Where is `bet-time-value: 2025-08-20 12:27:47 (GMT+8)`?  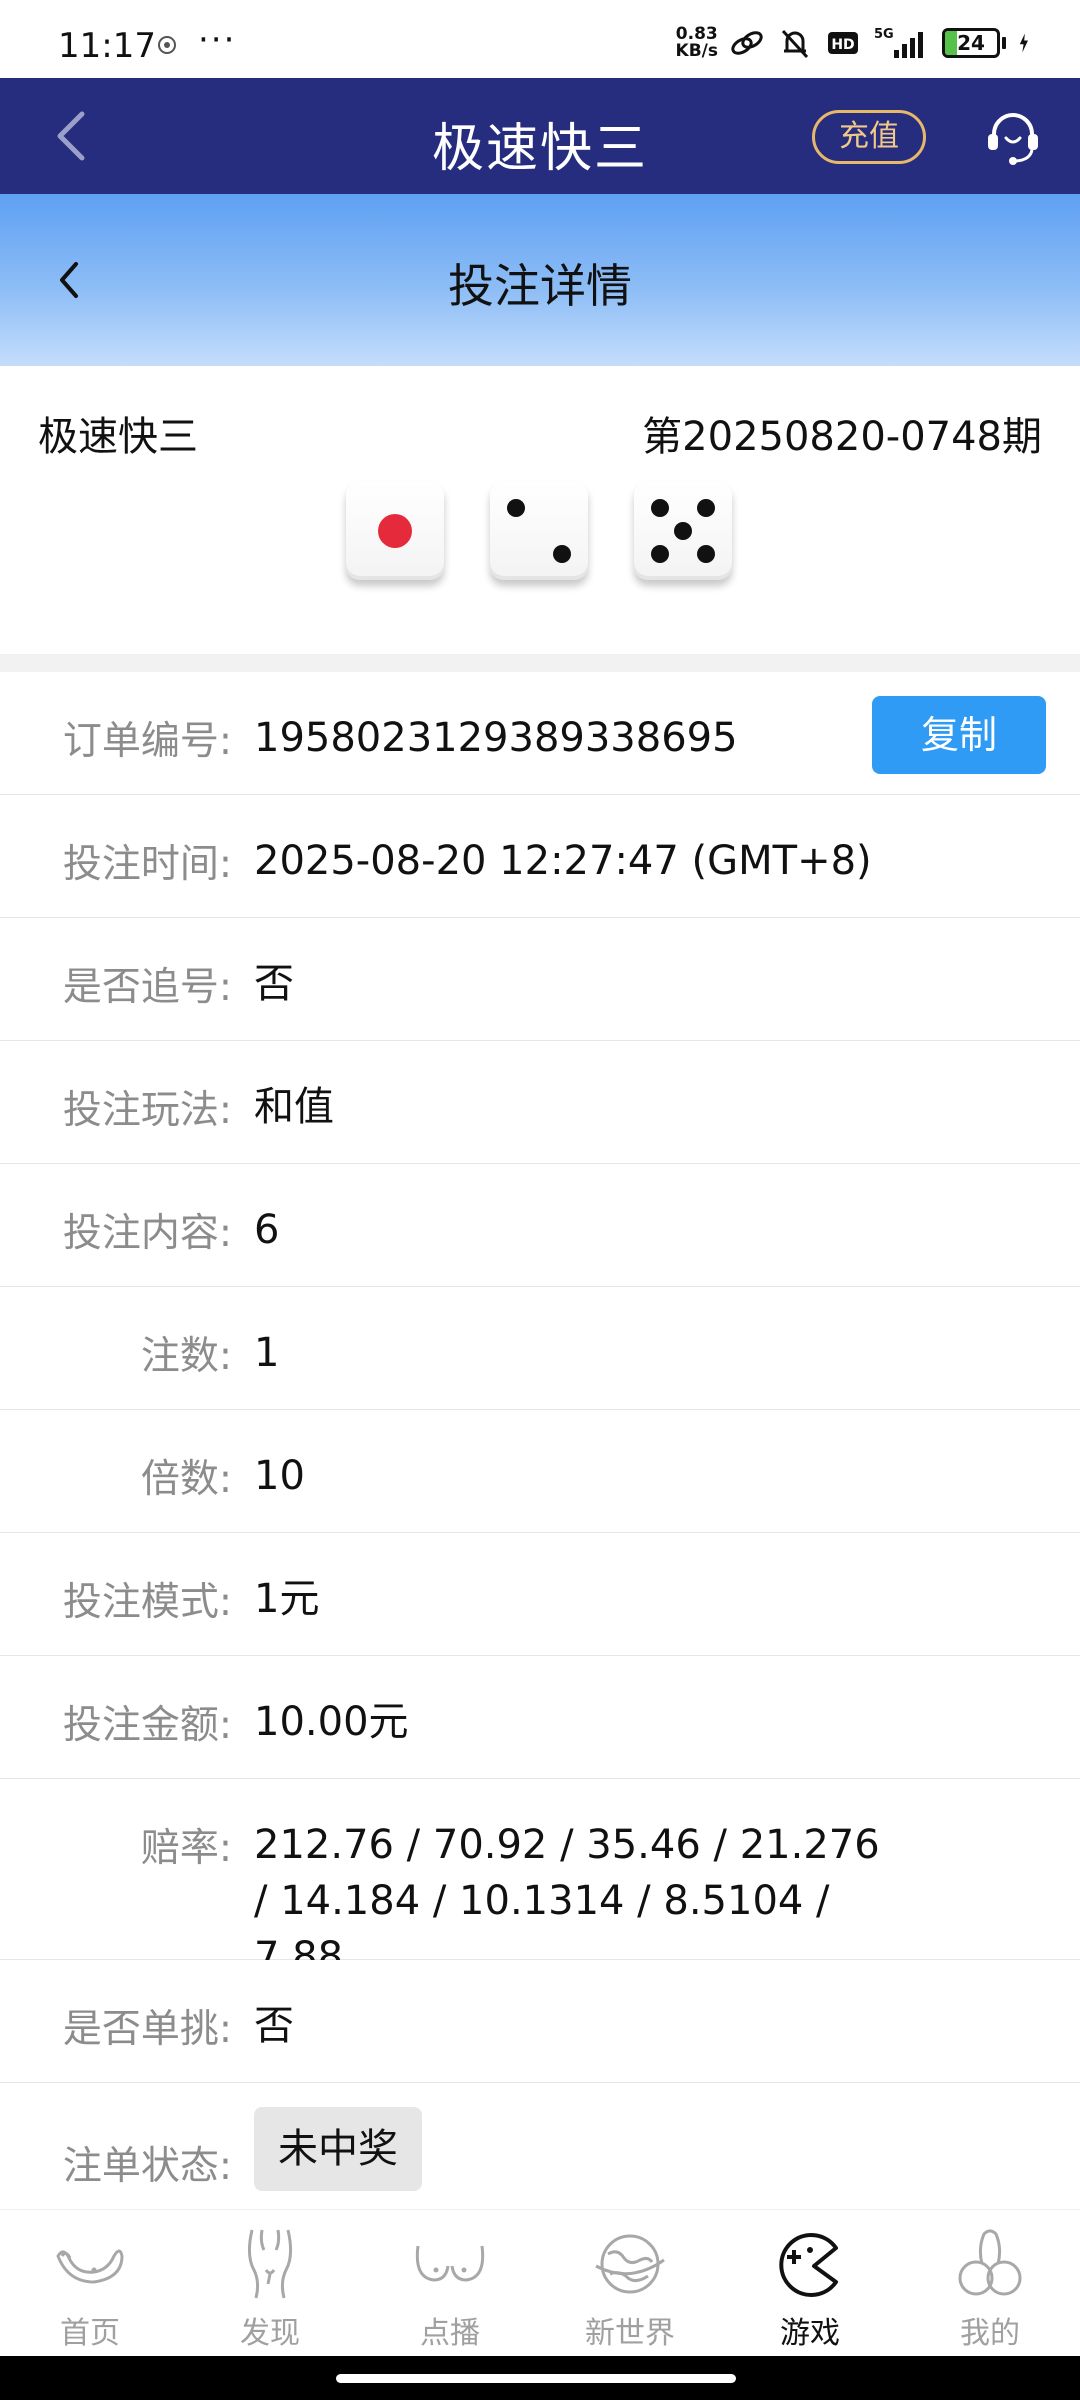
bet-time-value: 2025-08-20 12:27:47 (GMT+8) is located at coordinates (563, 861).